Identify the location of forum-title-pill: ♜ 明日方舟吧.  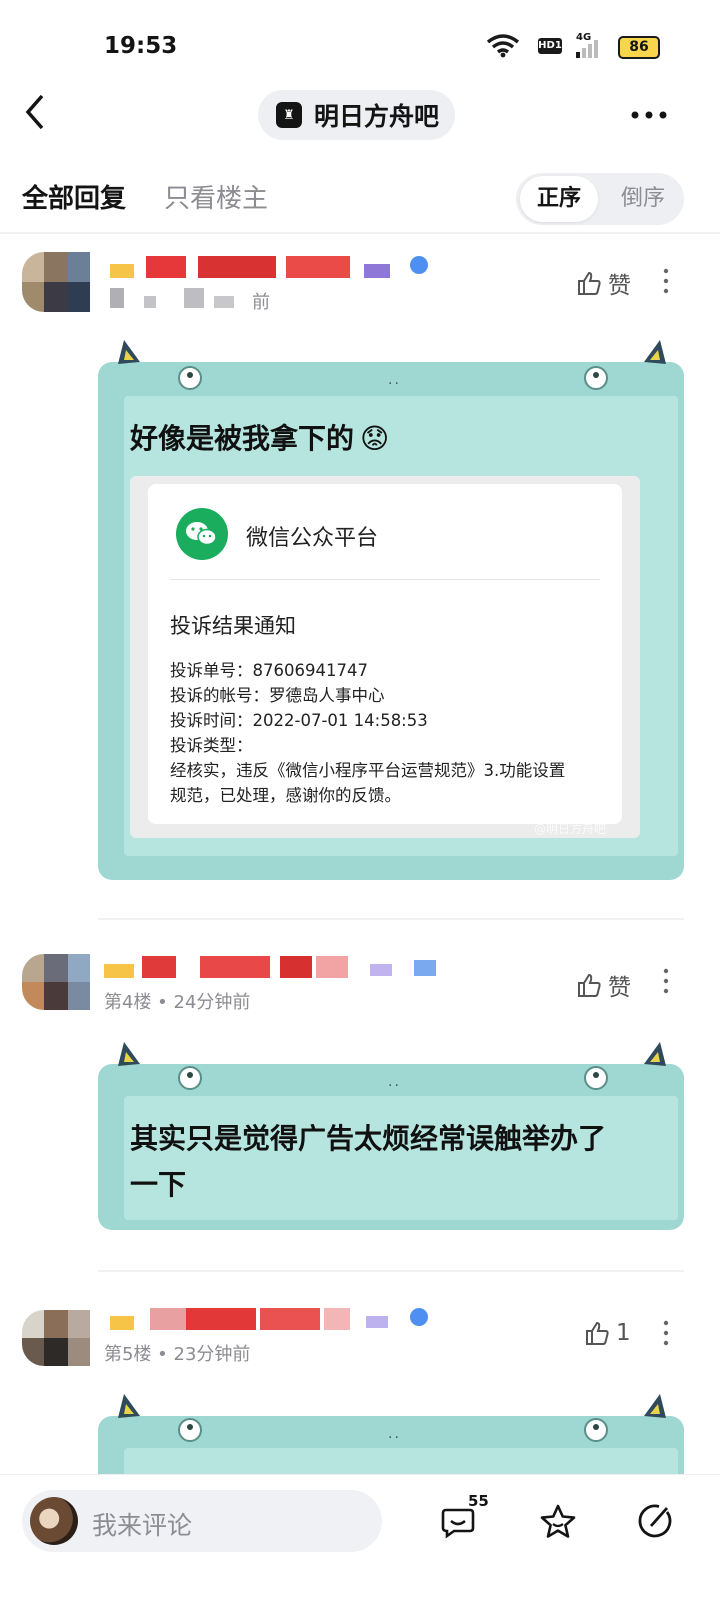
(357, 115).